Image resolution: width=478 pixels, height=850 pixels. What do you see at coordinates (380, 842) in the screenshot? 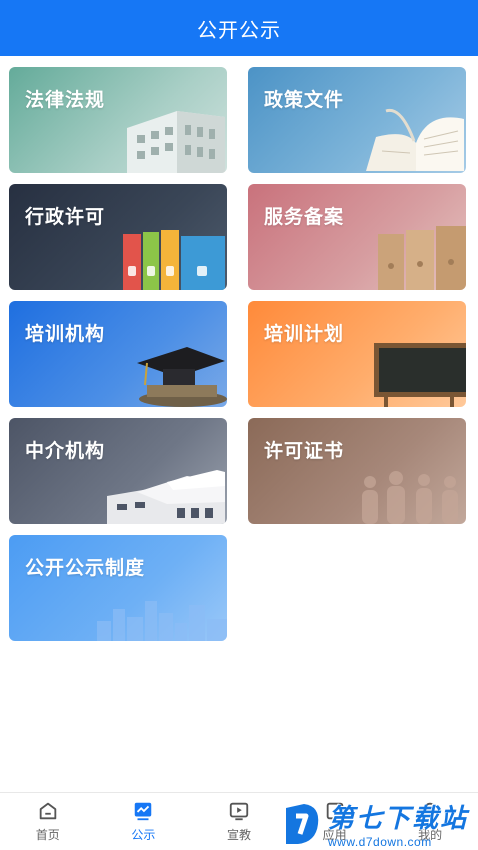
I see `watermark-url: www.d7down.com` at bounding box center [380, 842].